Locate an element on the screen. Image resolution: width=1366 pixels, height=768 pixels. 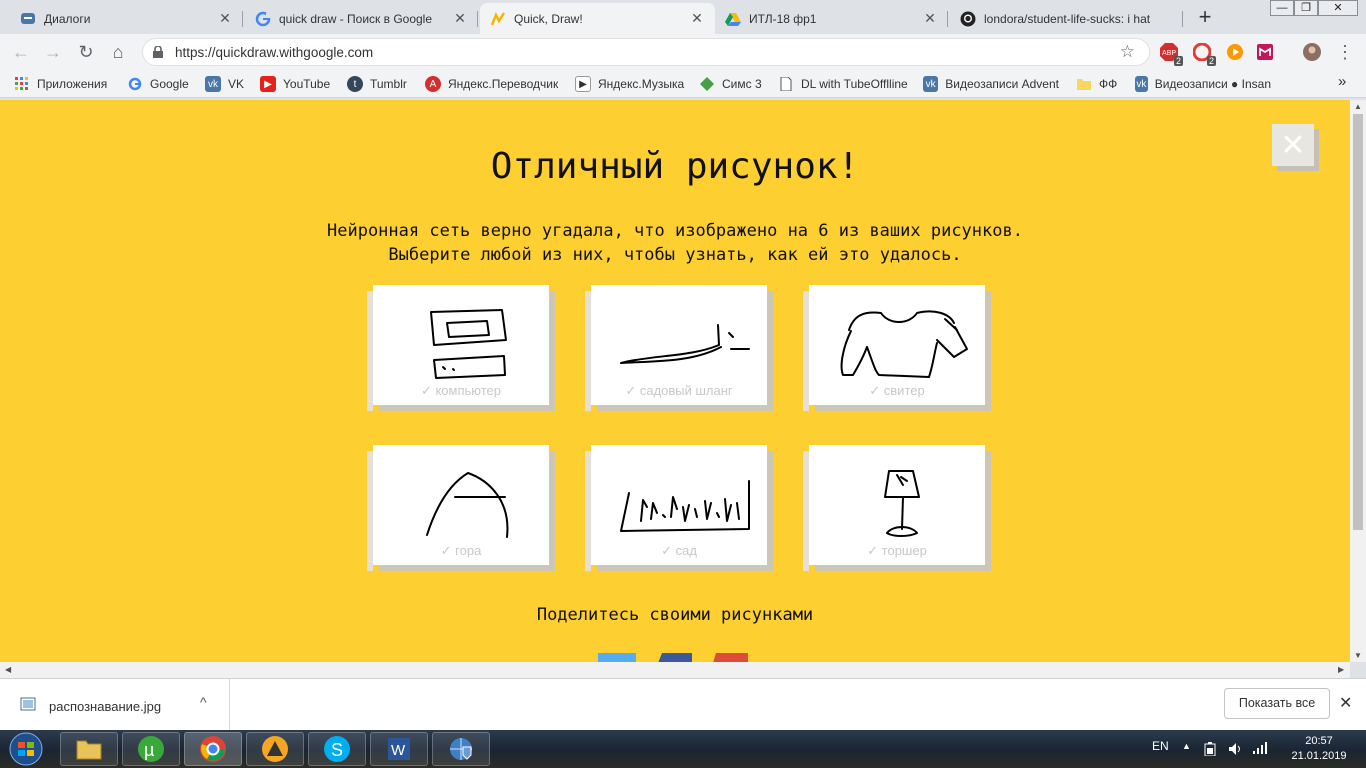
volume-icon is located at coordinates (1235, 749).